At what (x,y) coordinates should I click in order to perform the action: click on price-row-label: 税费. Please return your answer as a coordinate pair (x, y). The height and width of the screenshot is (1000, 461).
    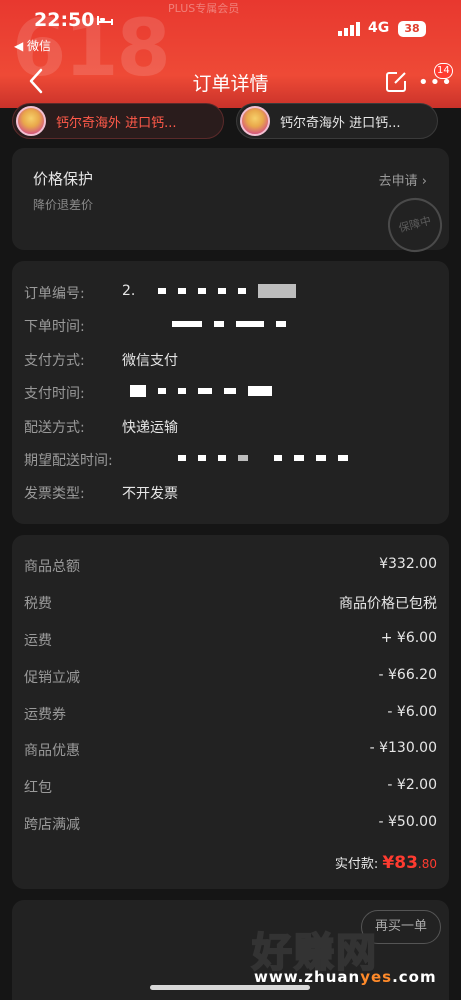
    Looking at the image, I should click on (38, 604).